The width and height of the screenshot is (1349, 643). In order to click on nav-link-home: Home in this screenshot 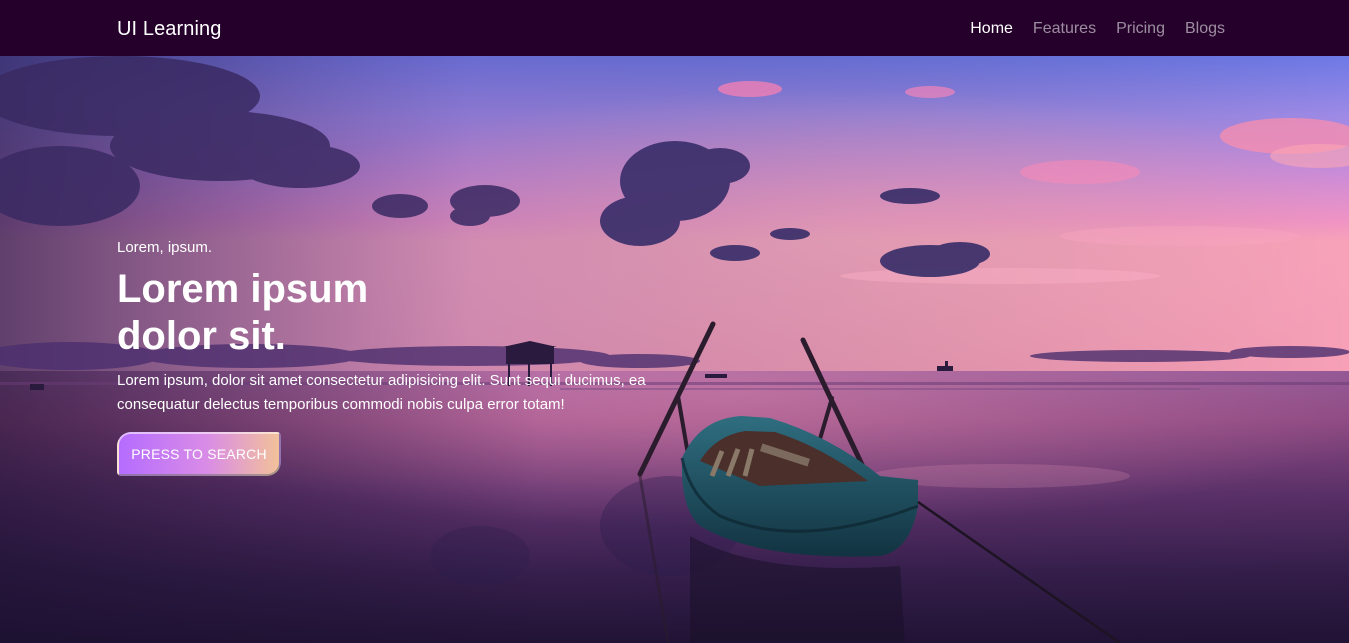, I will do `click(991, 29)`.